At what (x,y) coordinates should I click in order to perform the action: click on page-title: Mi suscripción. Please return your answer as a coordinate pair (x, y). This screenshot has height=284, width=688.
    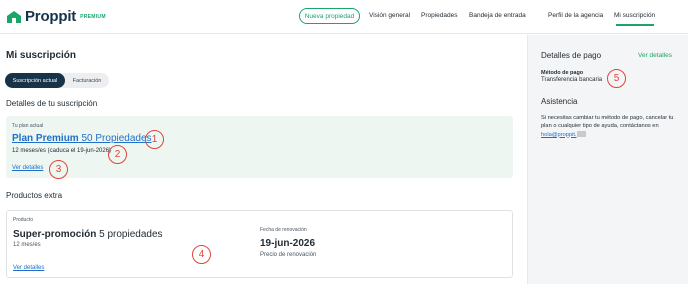
    Looking at the image, I should click on (41, 55).